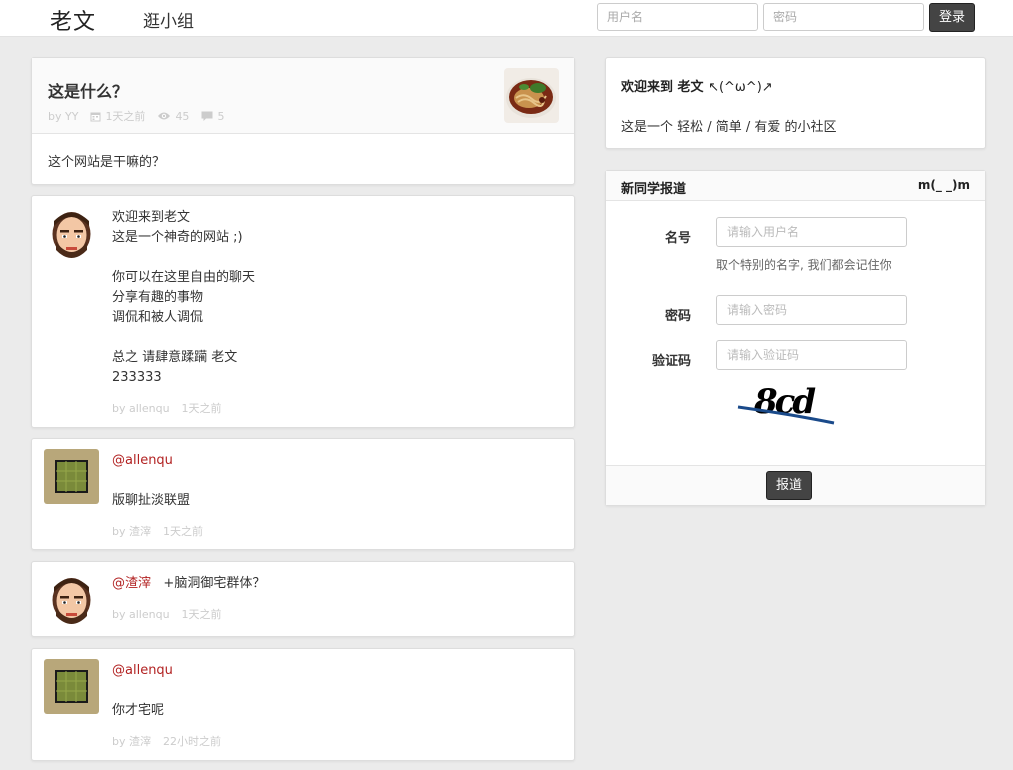  I want to click on captcha-graphic: 8cd, so click(786, 403).